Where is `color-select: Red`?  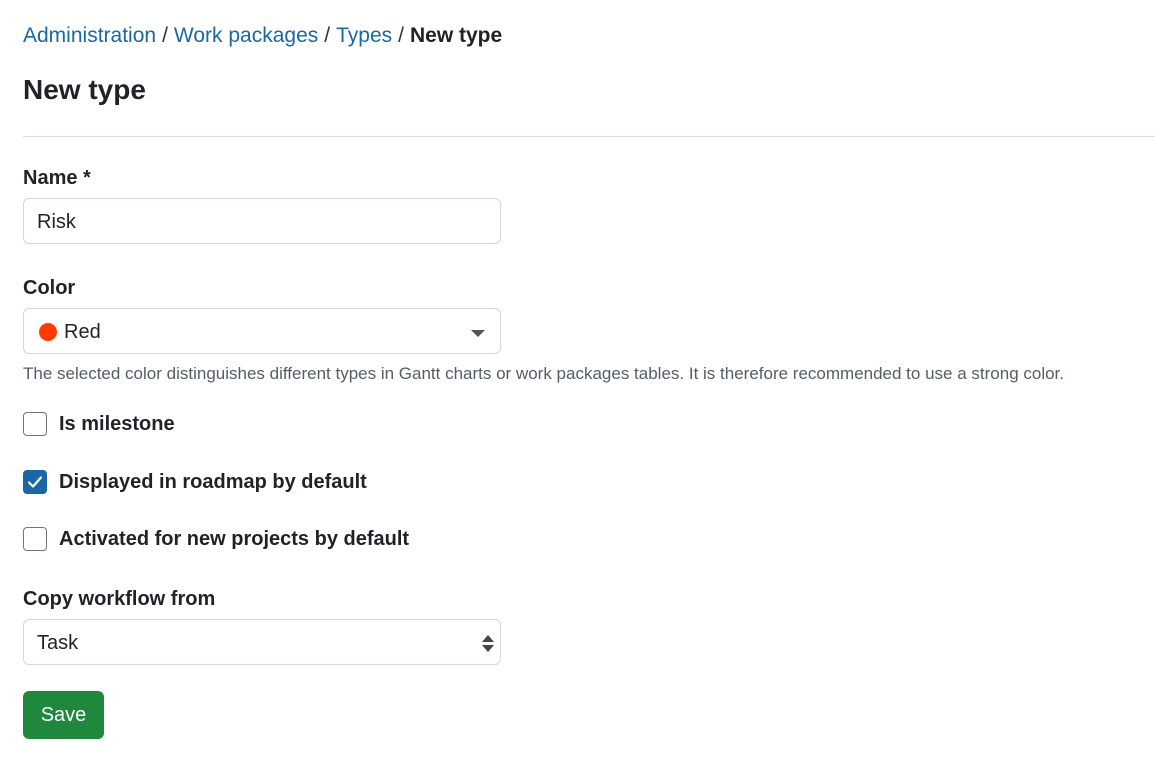 color-select: Red is located at coordinates (262, 331).